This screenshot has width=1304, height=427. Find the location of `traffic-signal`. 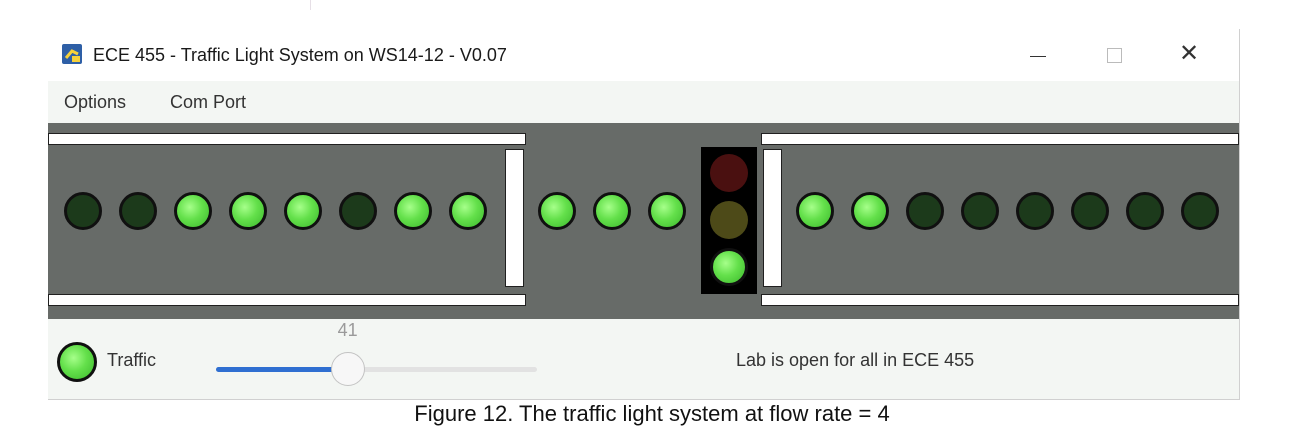

traffic-signal is located at coordinates (729, 220).